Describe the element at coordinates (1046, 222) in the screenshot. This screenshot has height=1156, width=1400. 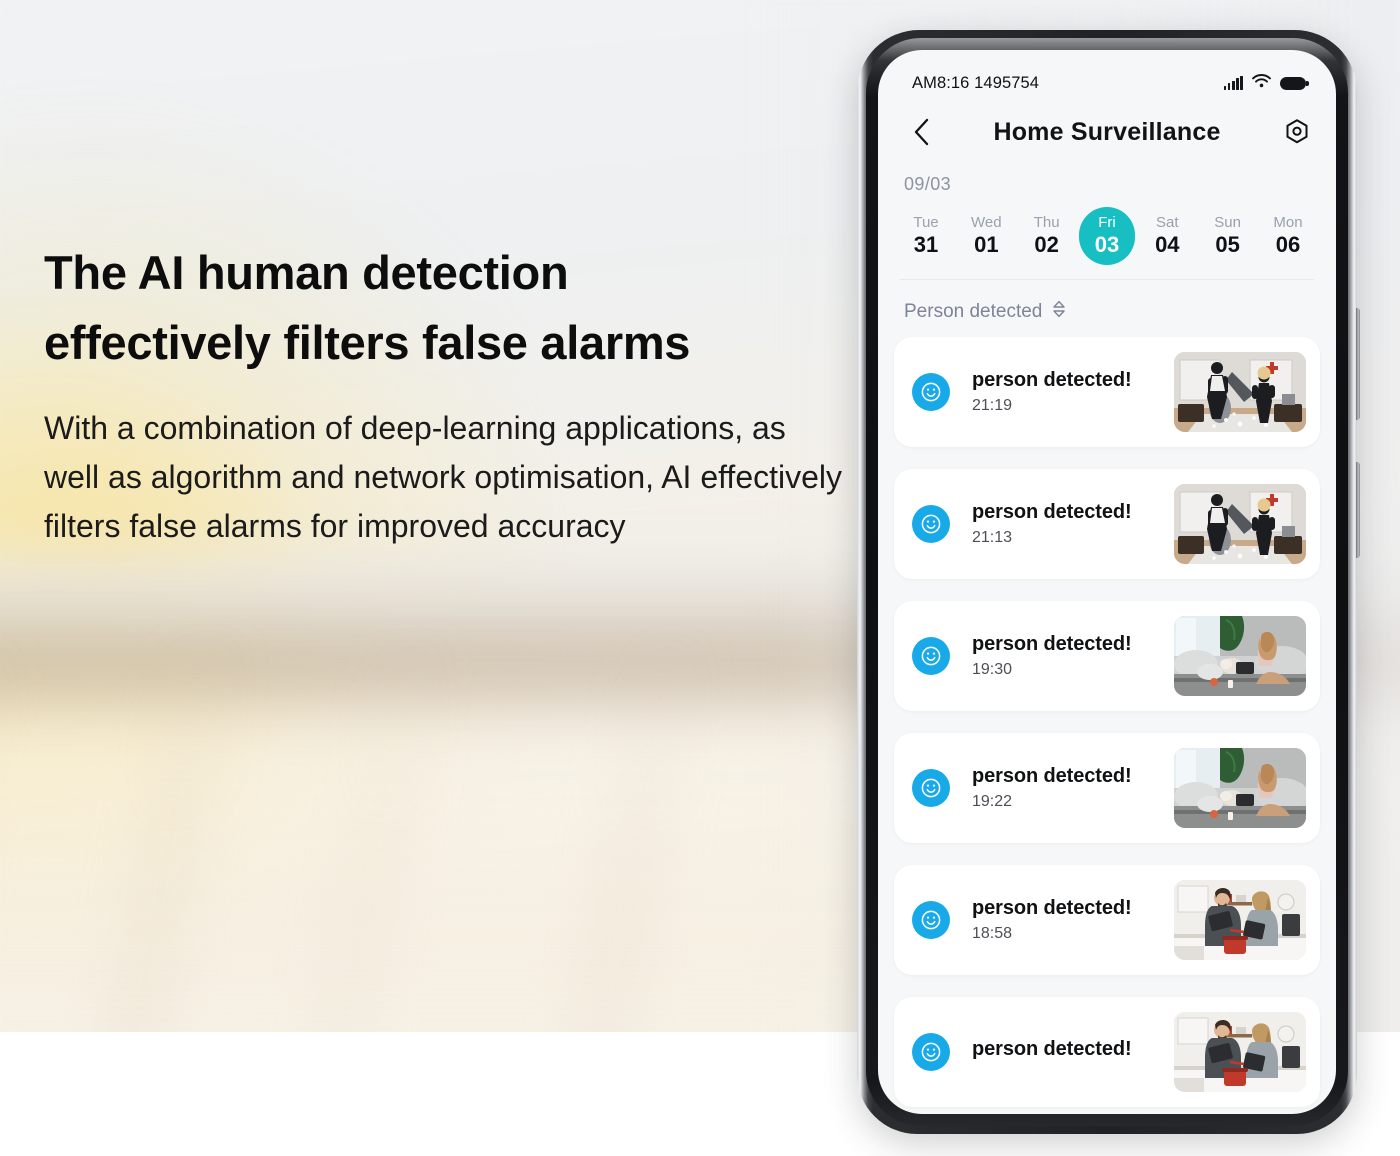
I see `calendar-day-2-dow: Thu` at that location.